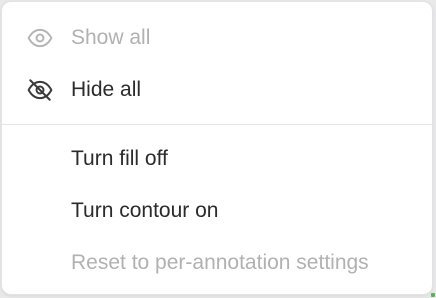 The height and width of the screenshot is (298, 436). Describe the element at coordinates (111, 37) in the screenshot. I see `menu-item-label: Show all` at that location.